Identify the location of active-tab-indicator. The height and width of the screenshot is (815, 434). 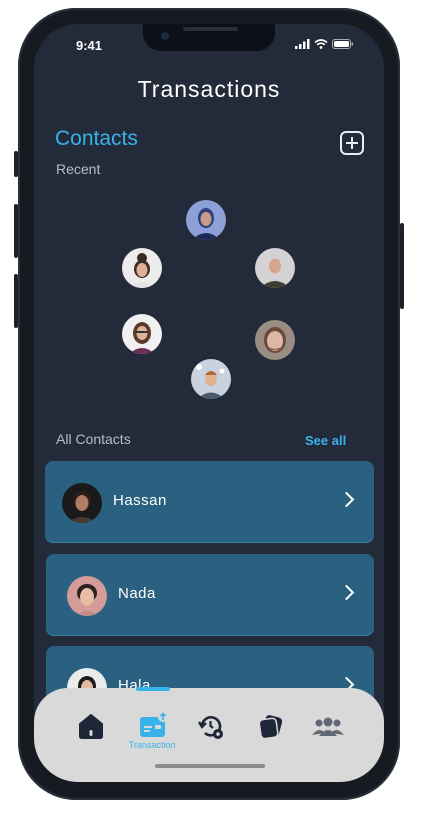
(153, 689).